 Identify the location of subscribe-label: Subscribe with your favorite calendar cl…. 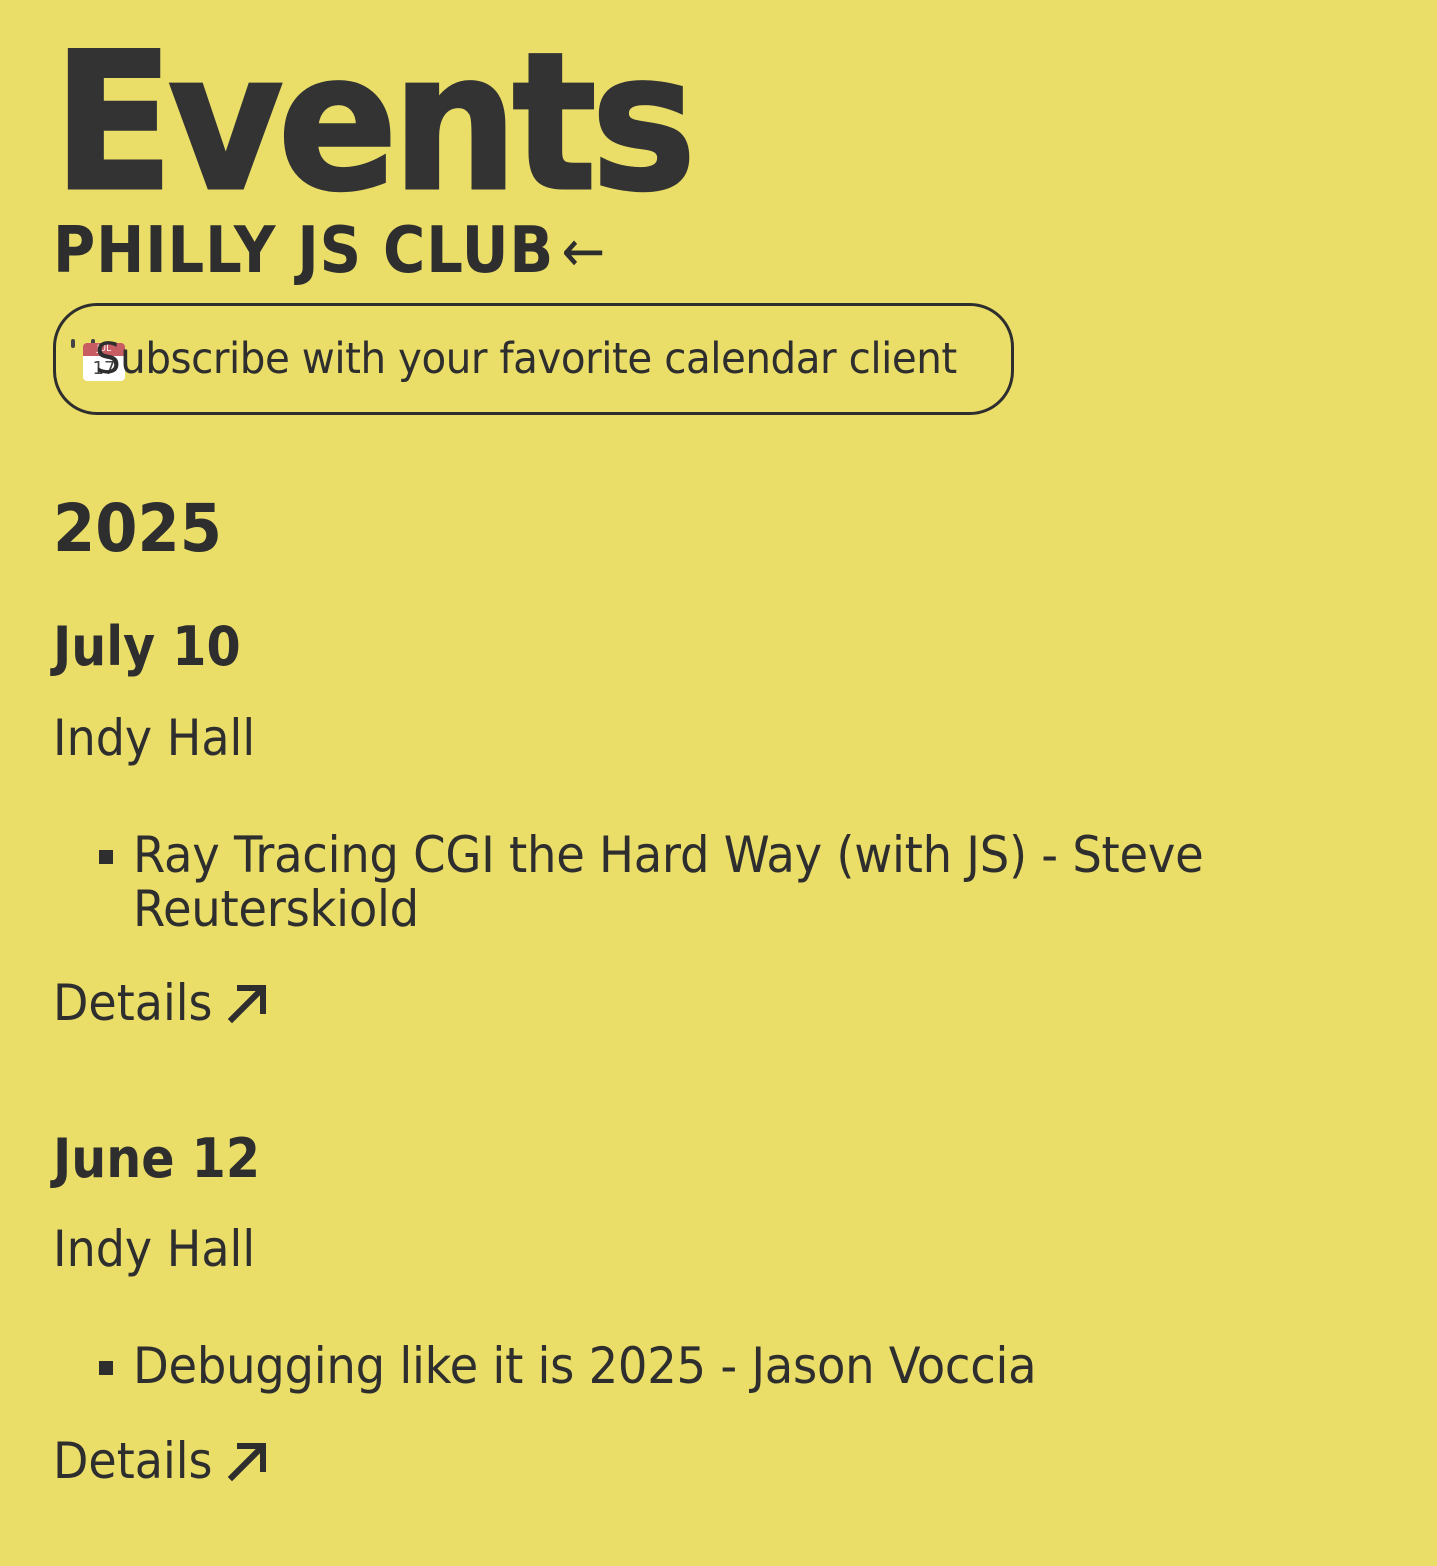
(526, 358).